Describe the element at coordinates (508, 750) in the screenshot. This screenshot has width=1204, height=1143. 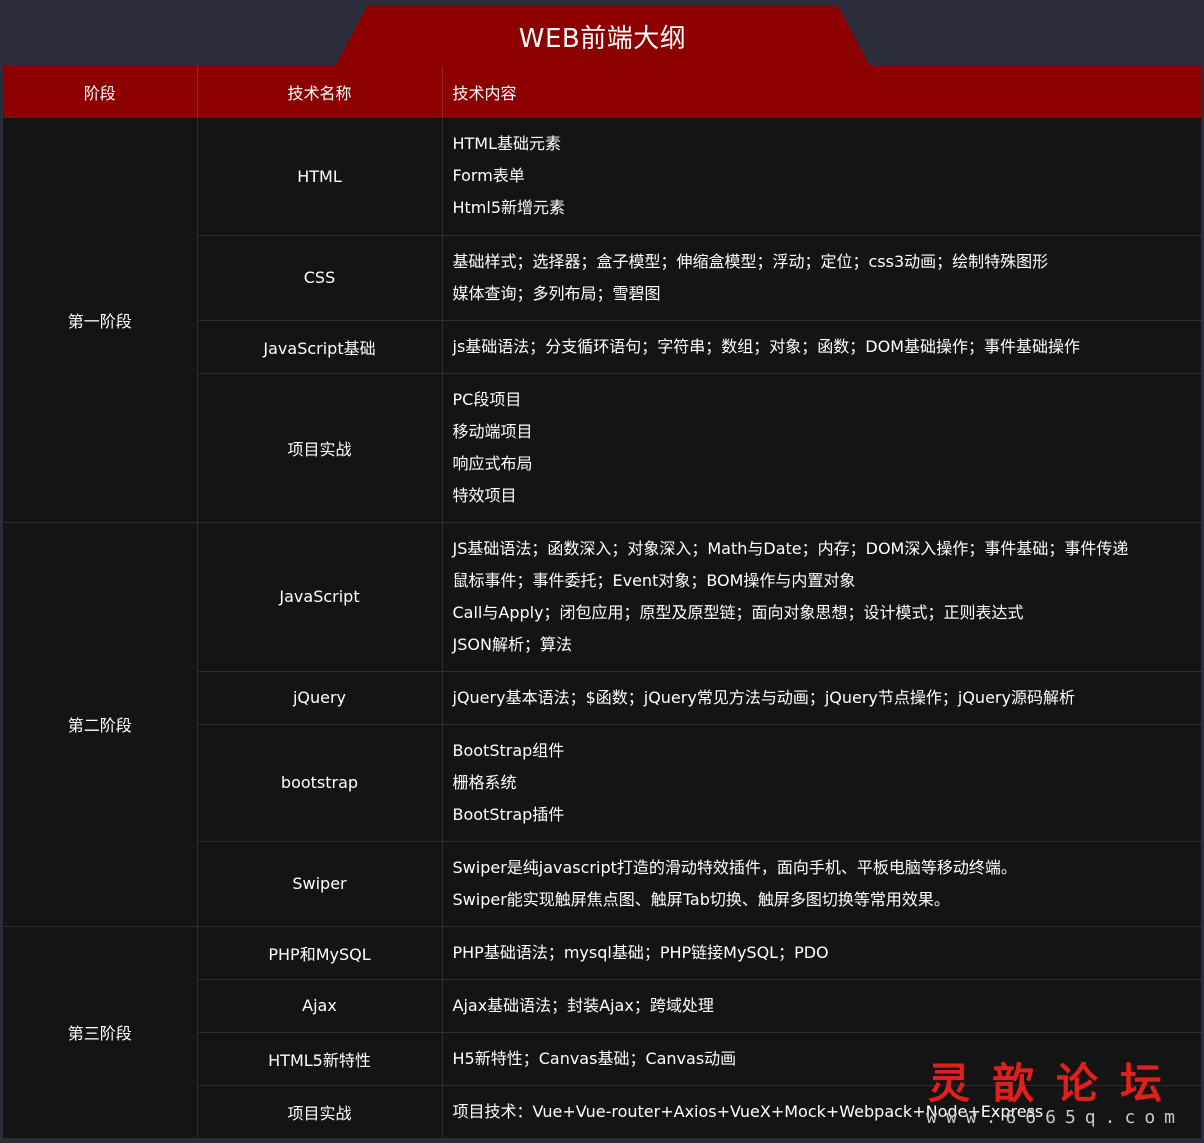
I see `content-line: BootStrap组件` at that location.